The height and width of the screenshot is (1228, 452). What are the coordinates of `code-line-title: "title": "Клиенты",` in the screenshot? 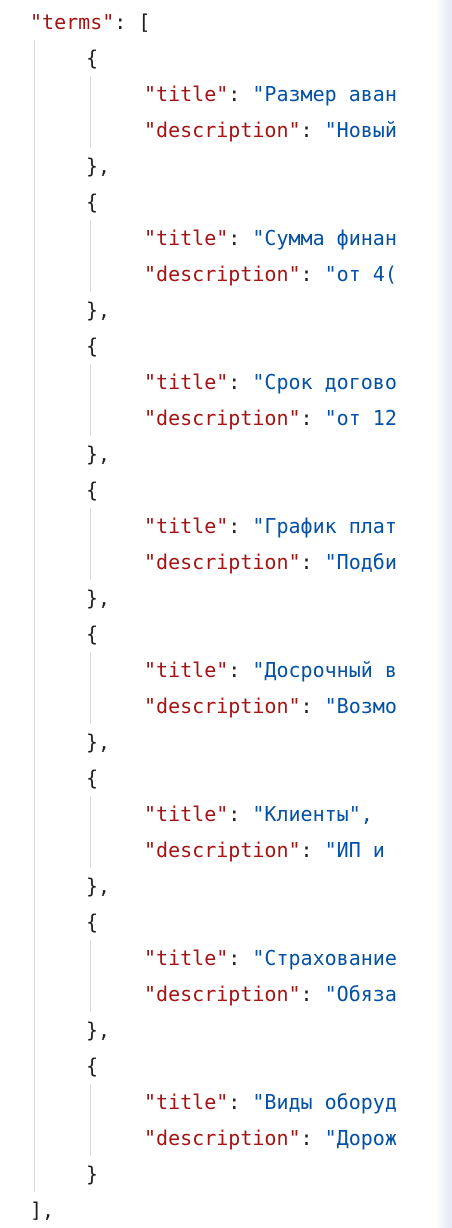 It's located at (258, 814).